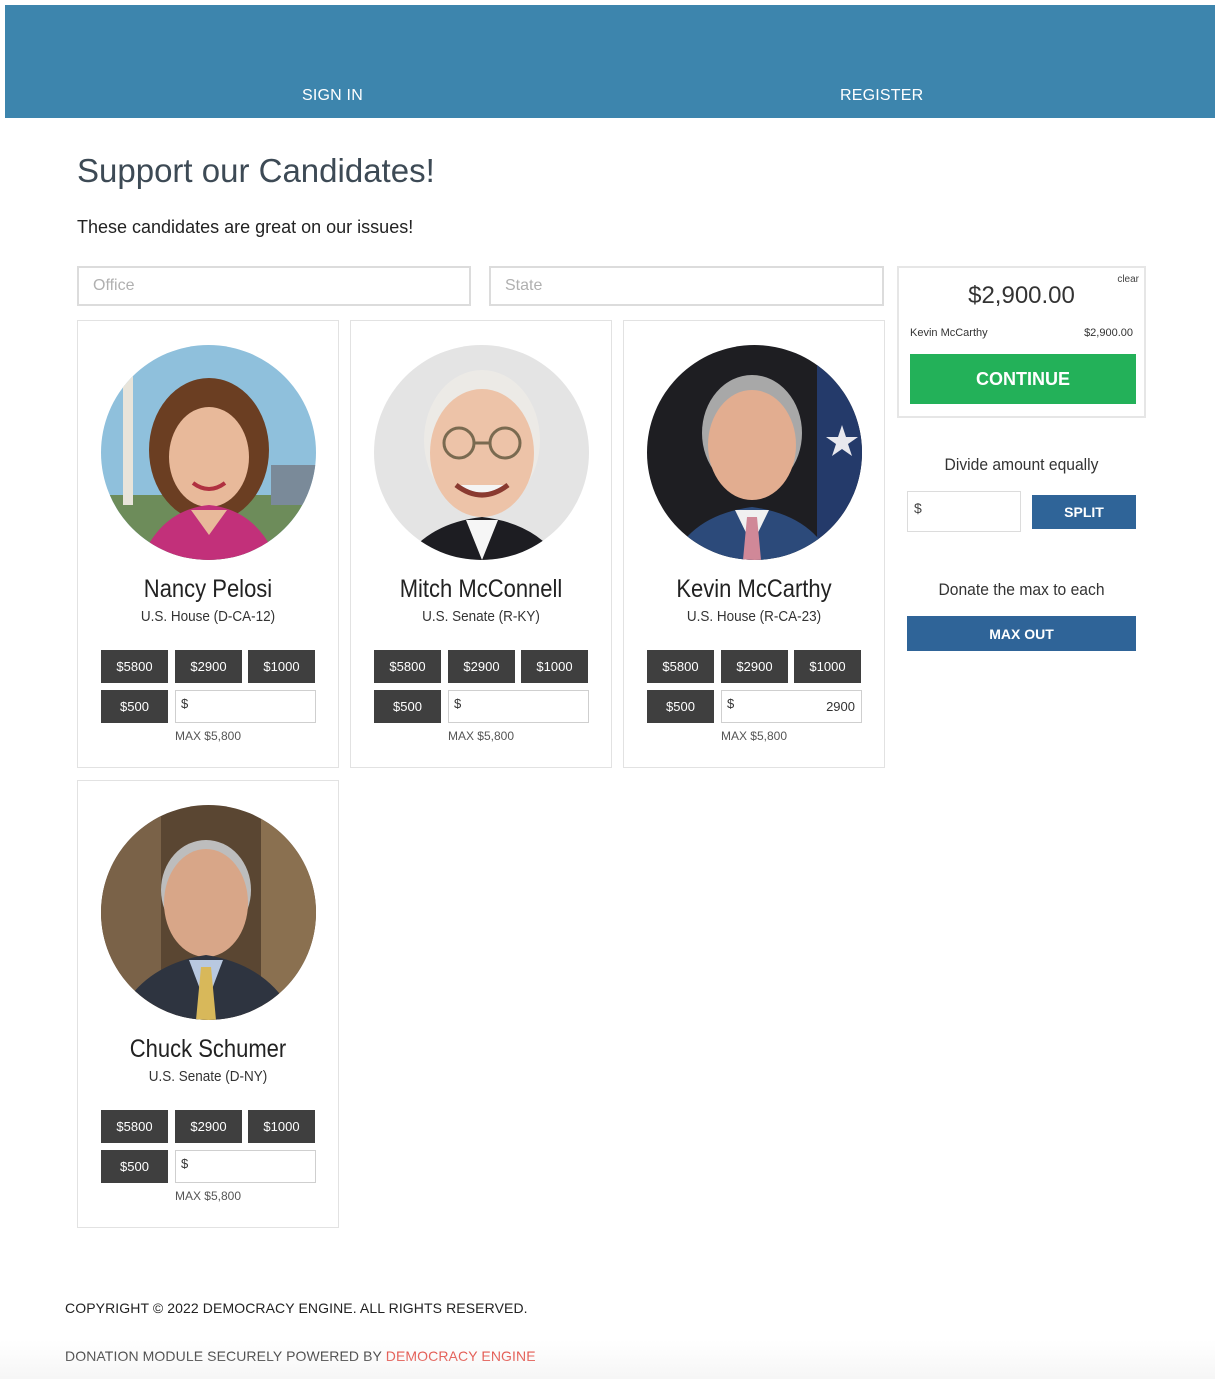 The image size is (1215, 1379). I want to click on divide-amount-label: Divide amount equally, so click(1021, 464).